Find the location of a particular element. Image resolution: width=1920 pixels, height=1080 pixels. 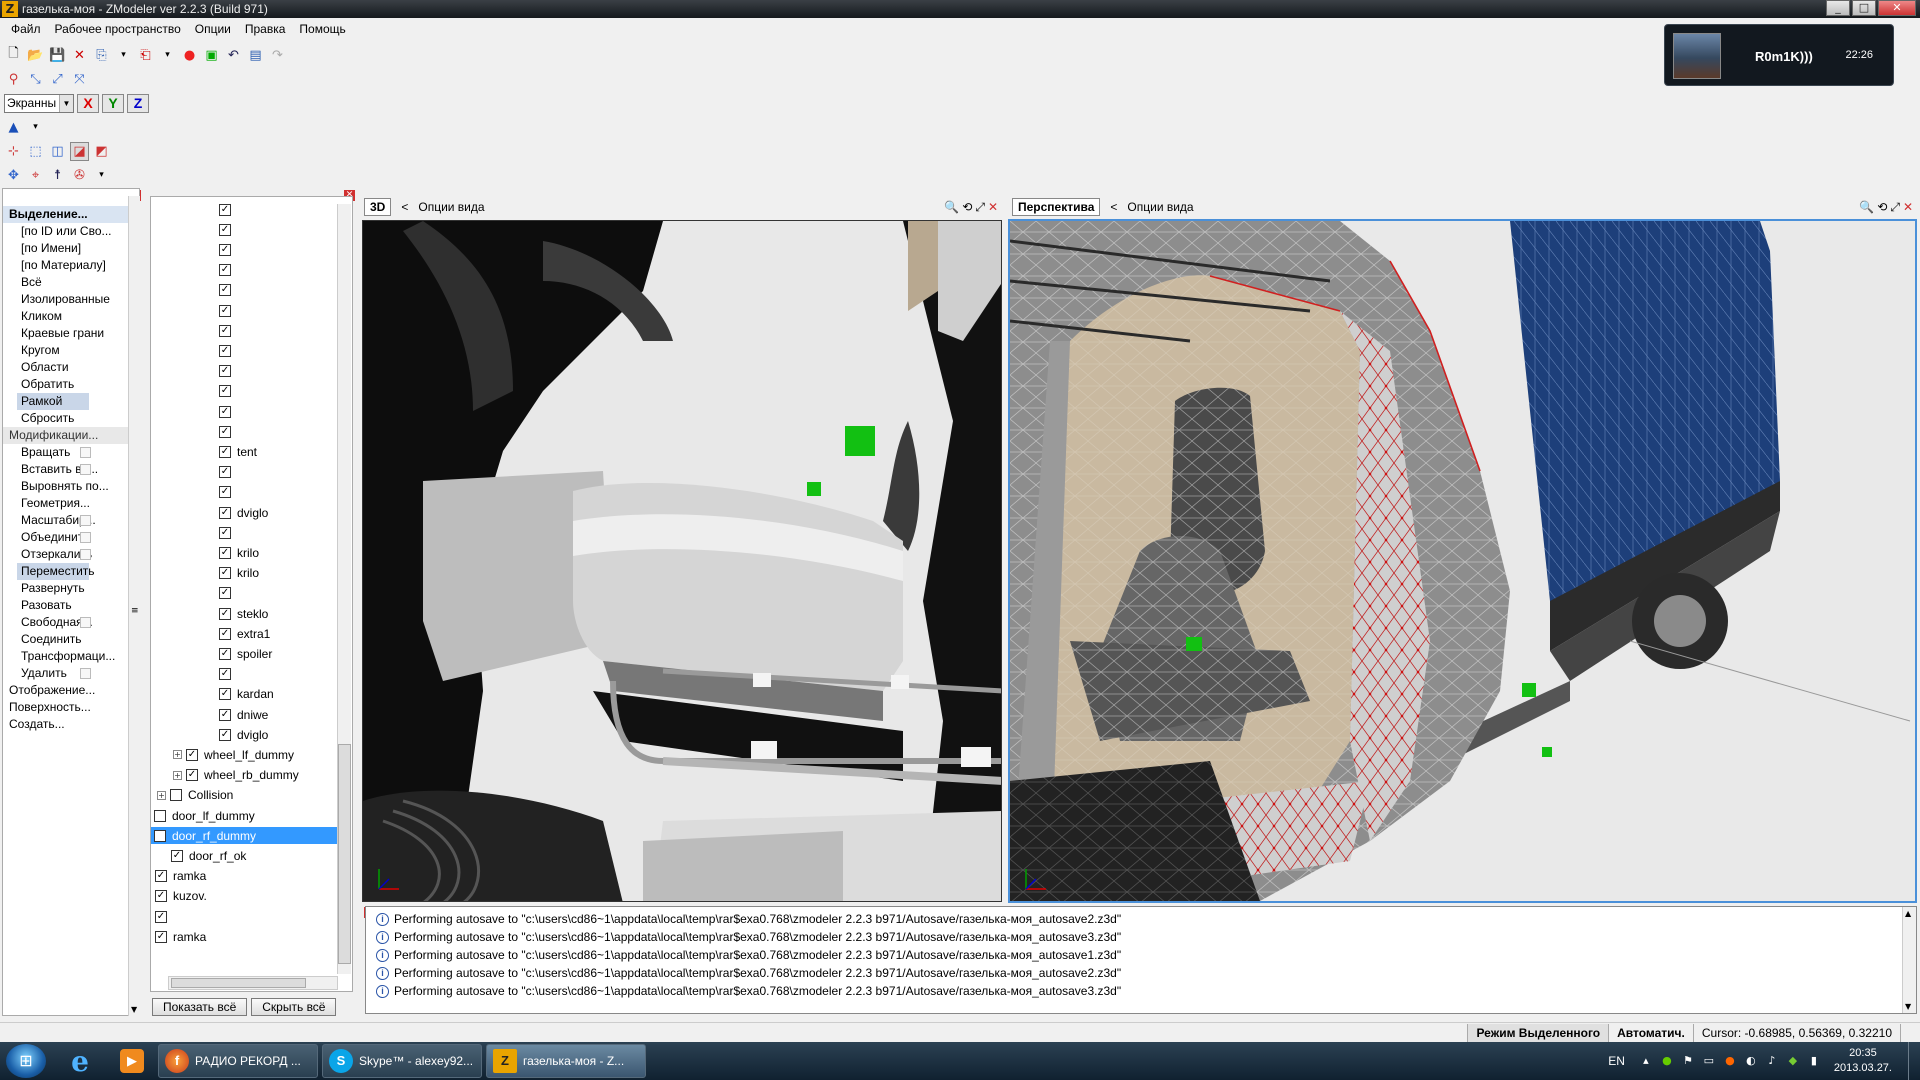

tree-node: ✓ tent is located at coordinates (244, 451).